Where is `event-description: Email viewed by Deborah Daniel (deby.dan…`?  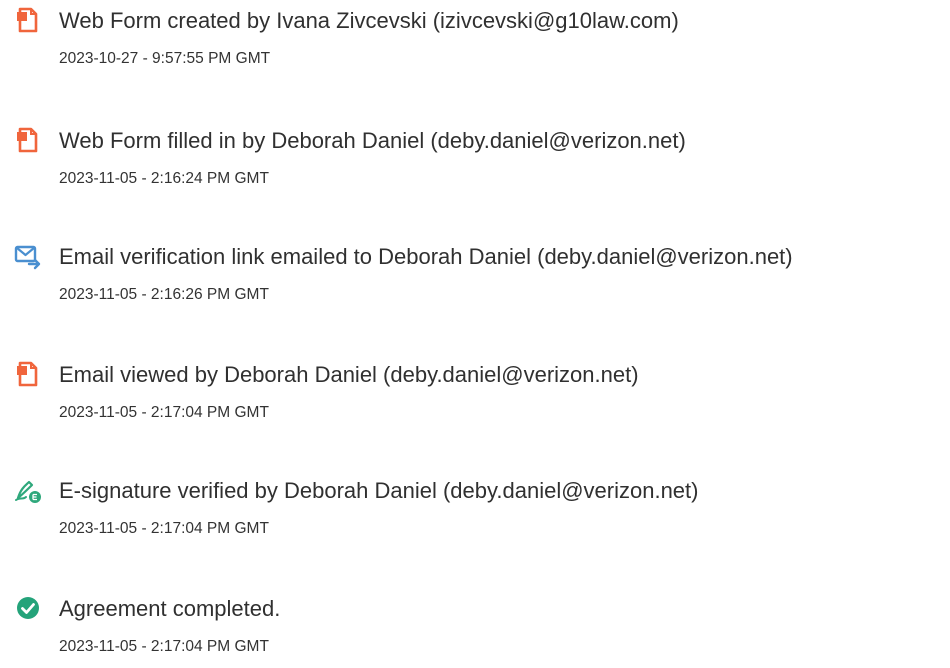 event-description: Email viewed by Deborah Daniel (deby.dan… is located at coordinates (349, 374).